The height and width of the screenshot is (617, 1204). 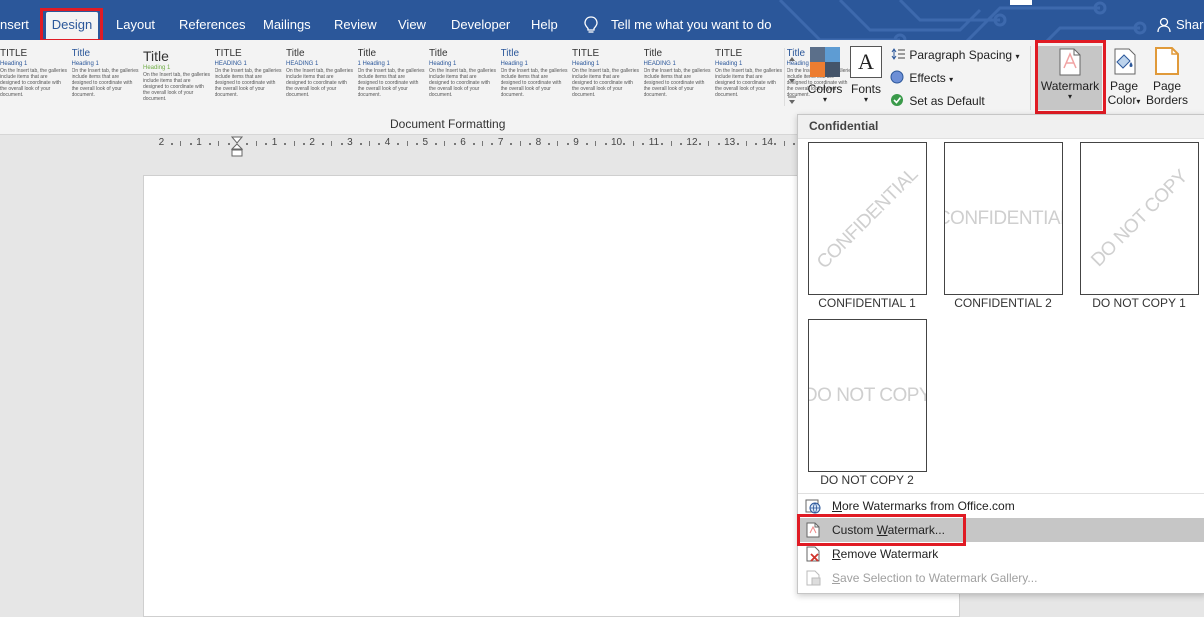 I want to click on style-set-heading: HEADING 1, so click(x=230, y=64).